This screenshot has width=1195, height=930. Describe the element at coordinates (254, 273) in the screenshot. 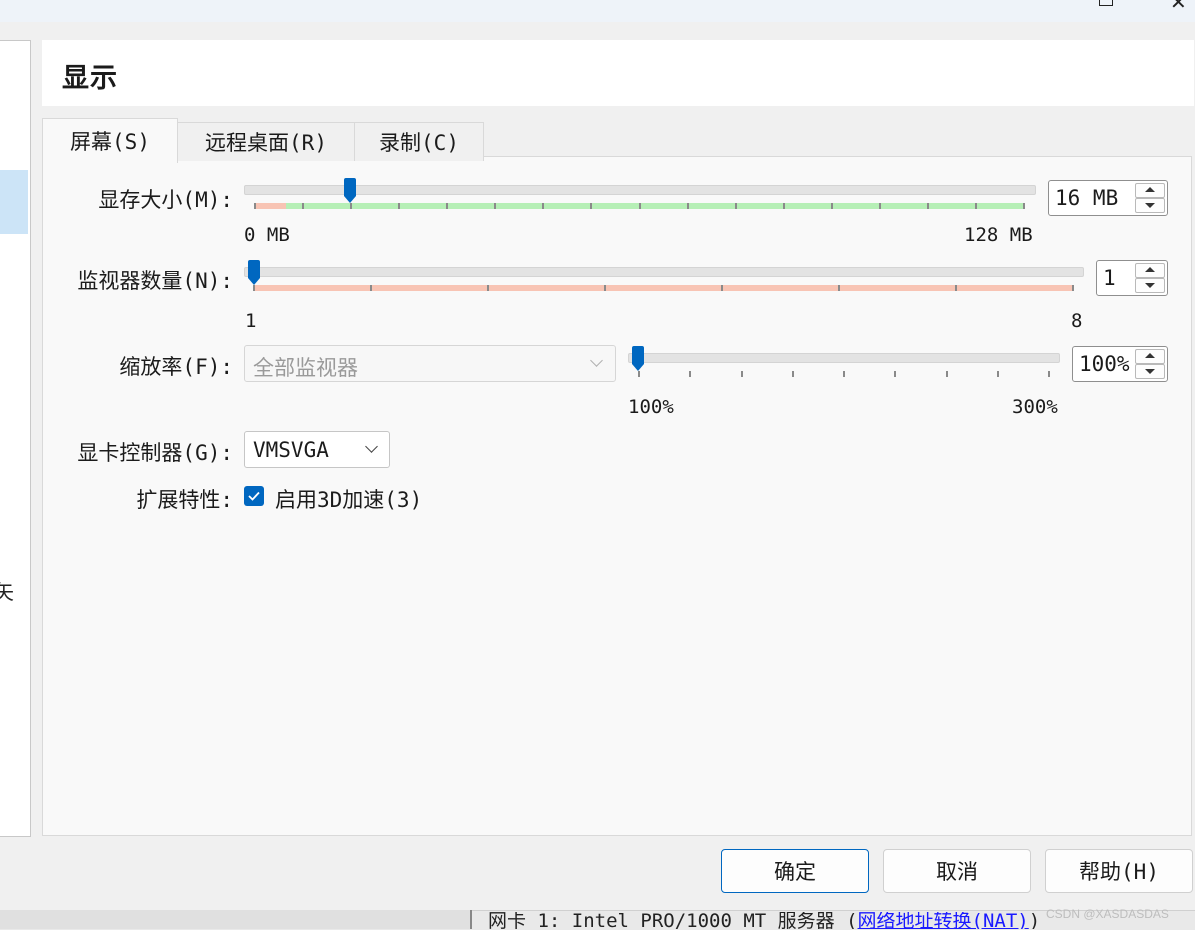

I see `monitor-count-slider-thumb` at that location.